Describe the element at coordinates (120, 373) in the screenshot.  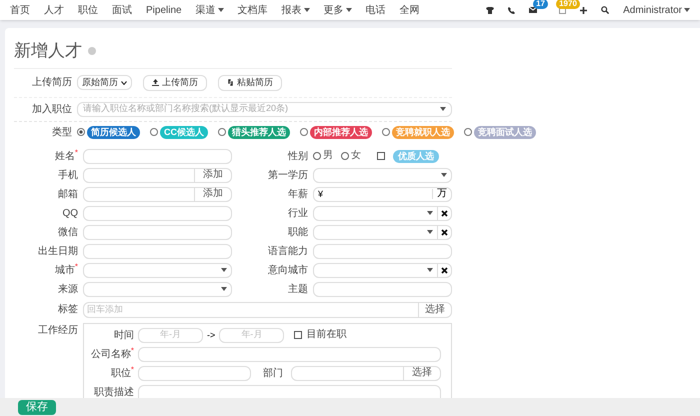
I see `field-label: 职位` at that location.